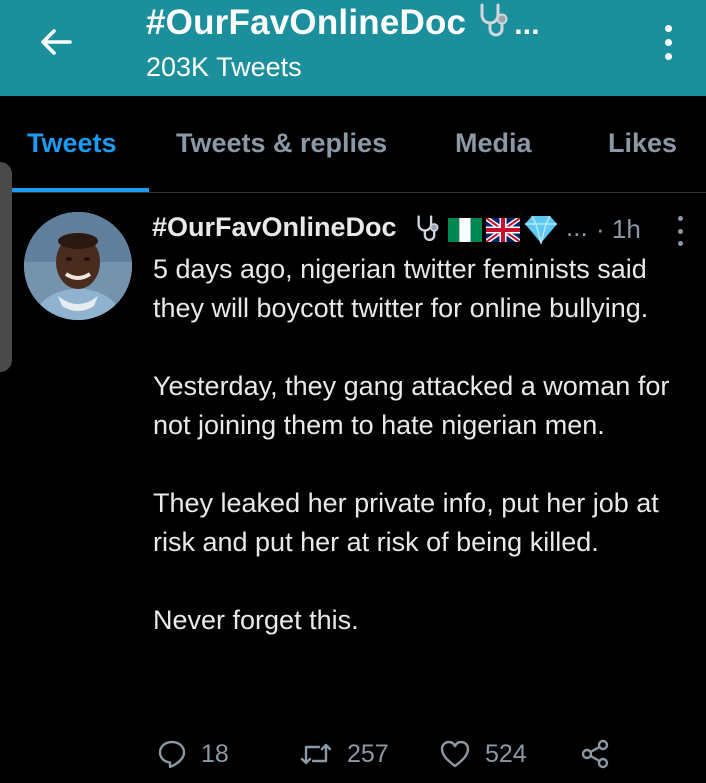 This screenshot has width=706, height=783. Describe the element at coordinates (642, 143) in the screenshot. I see `tab-likes: Likes` at that location.